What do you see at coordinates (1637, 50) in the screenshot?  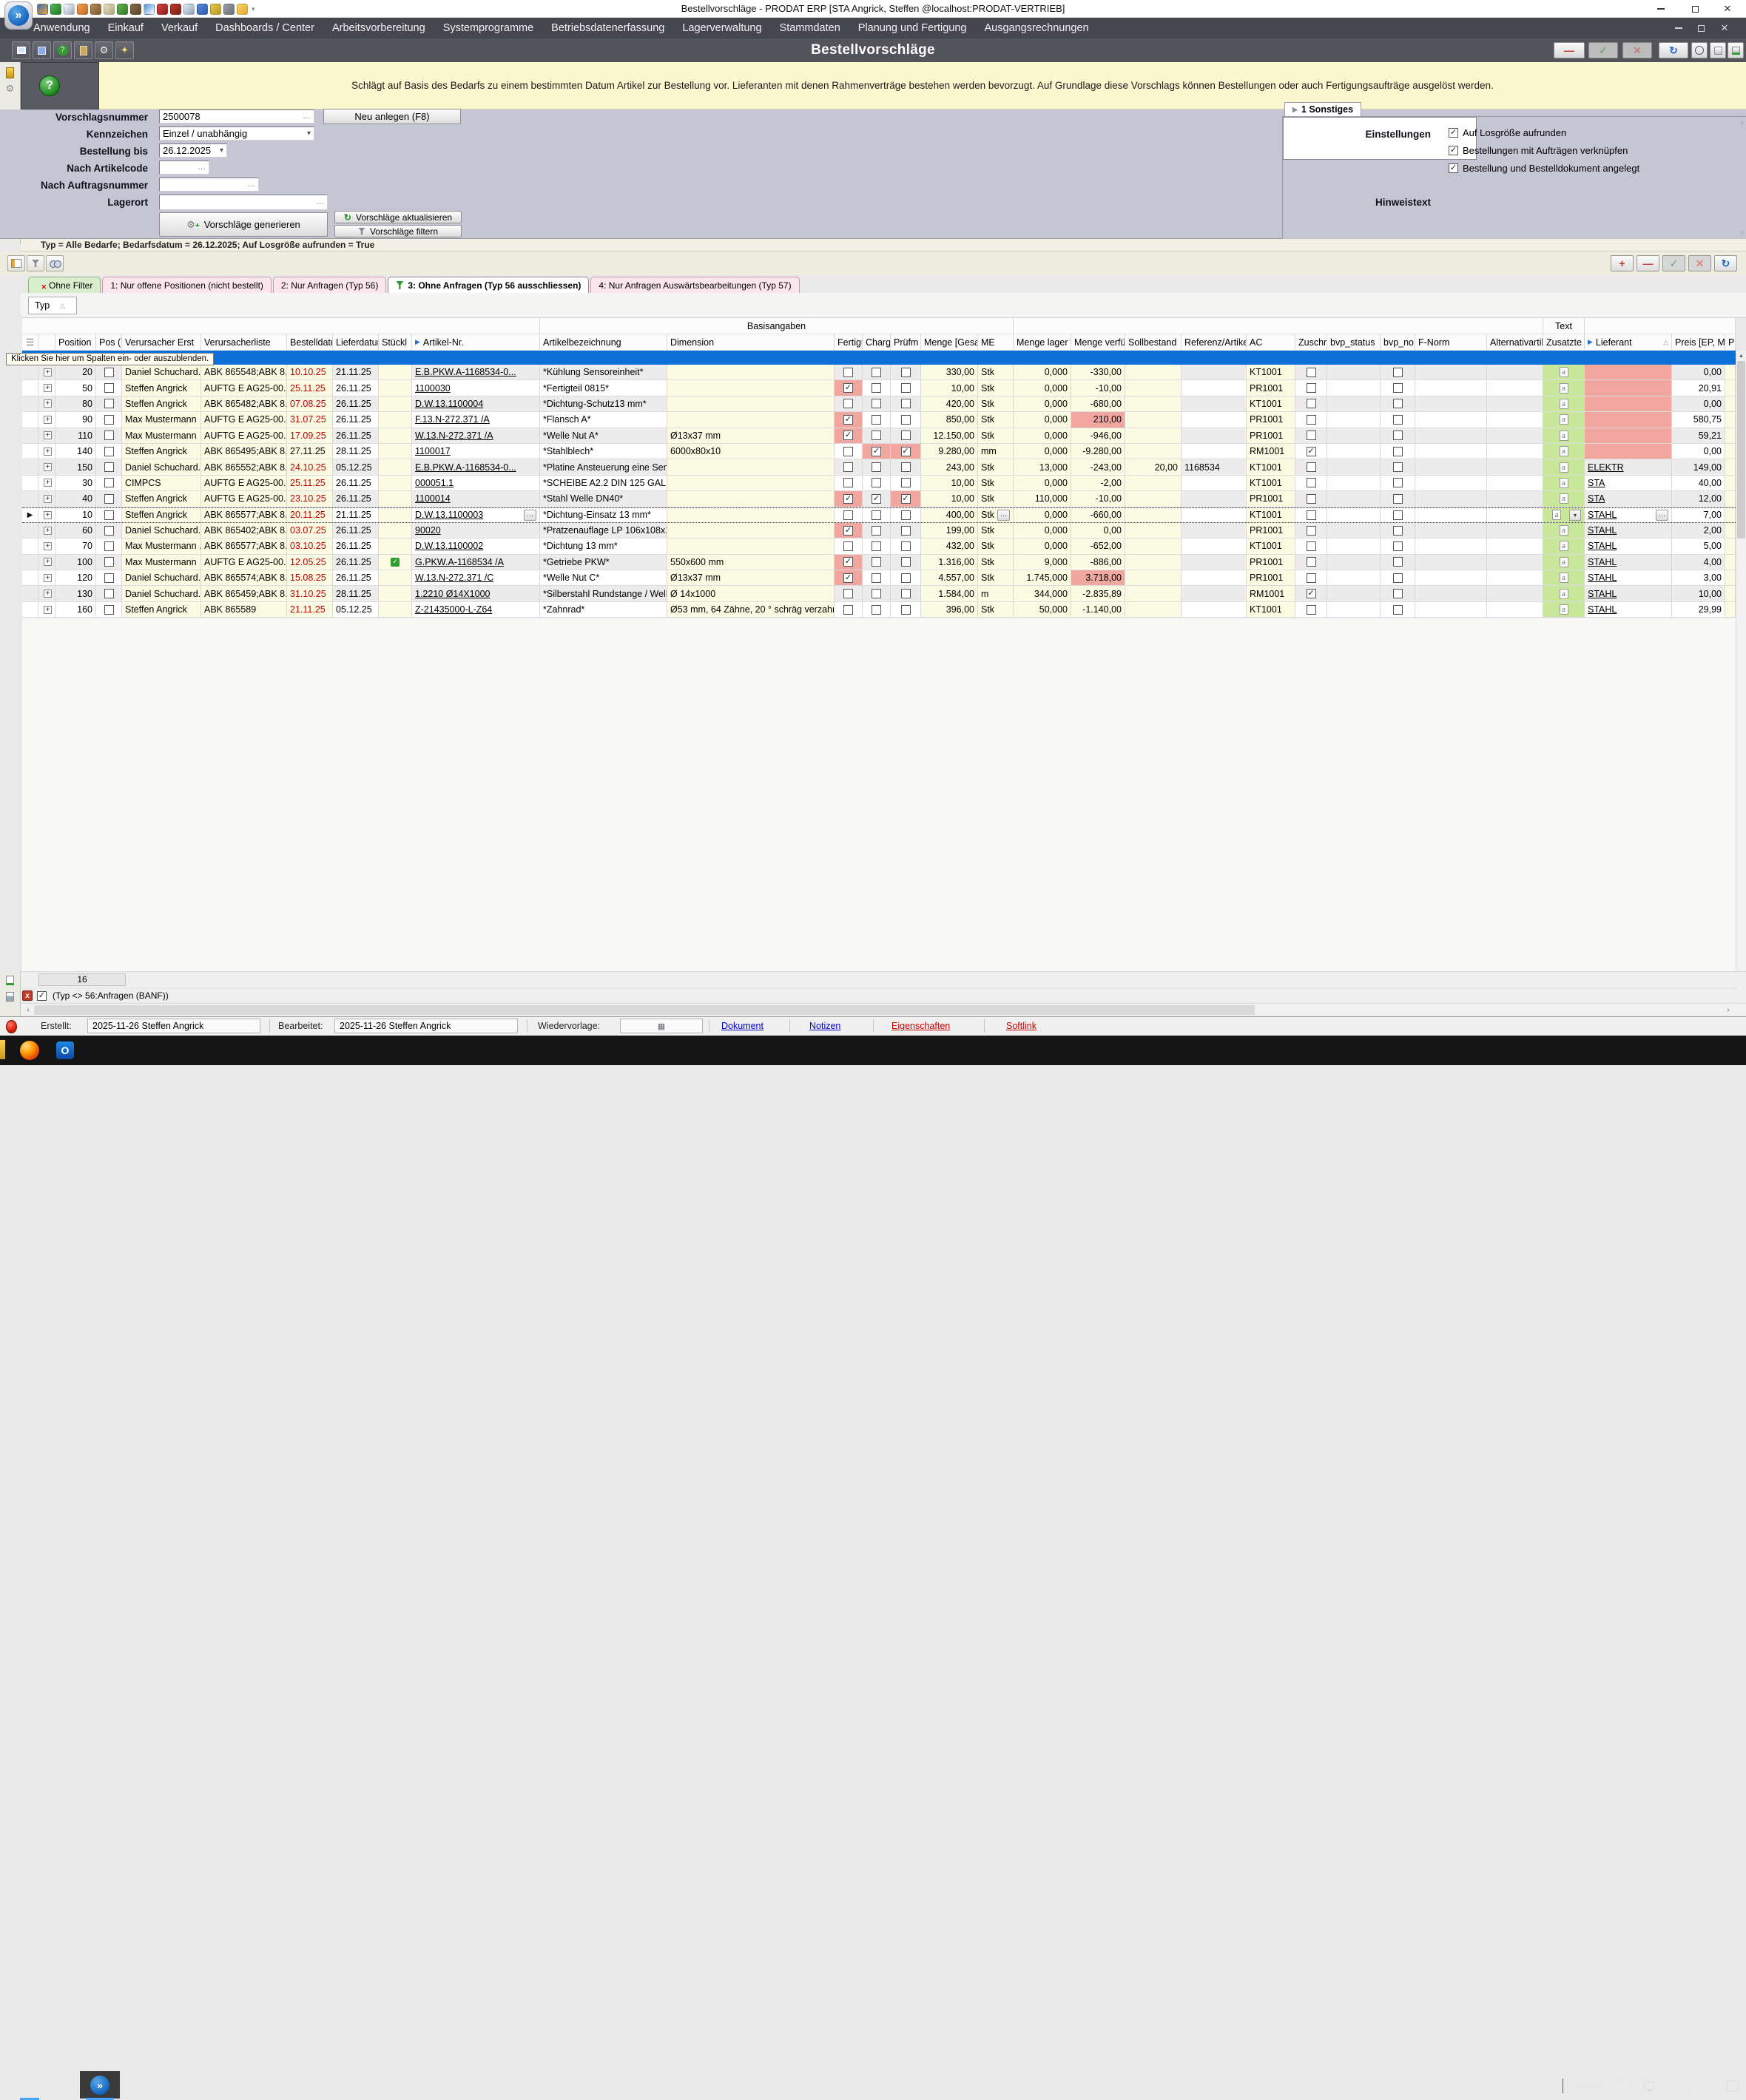 I see `cancel-button: ✕` at bounding box center [1637, 50].